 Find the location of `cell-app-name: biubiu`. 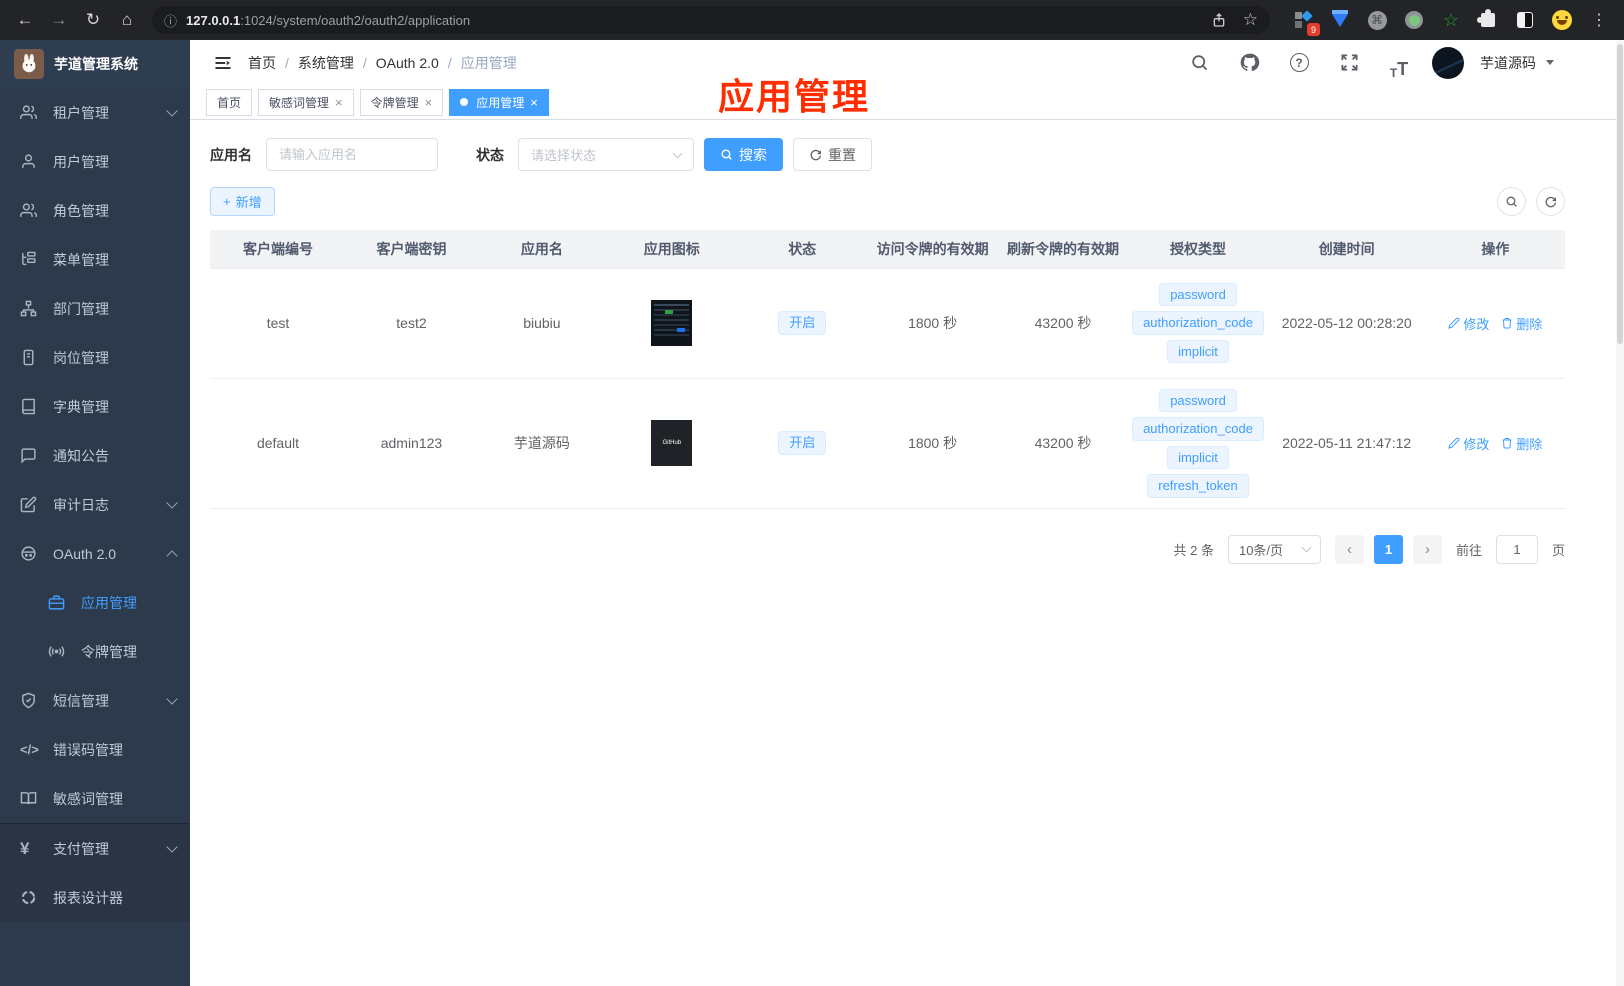

cell-app-name: biubiu is located at coordinates (541, 323).